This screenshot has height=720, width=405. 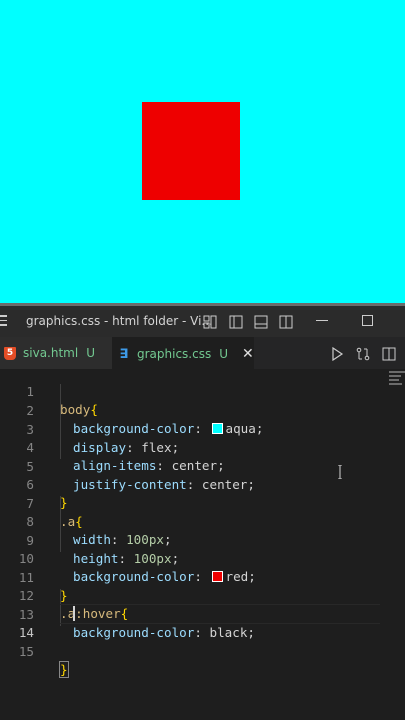 I want to click on code-line: 12 .a:hover{, so click(x=202, y=595).